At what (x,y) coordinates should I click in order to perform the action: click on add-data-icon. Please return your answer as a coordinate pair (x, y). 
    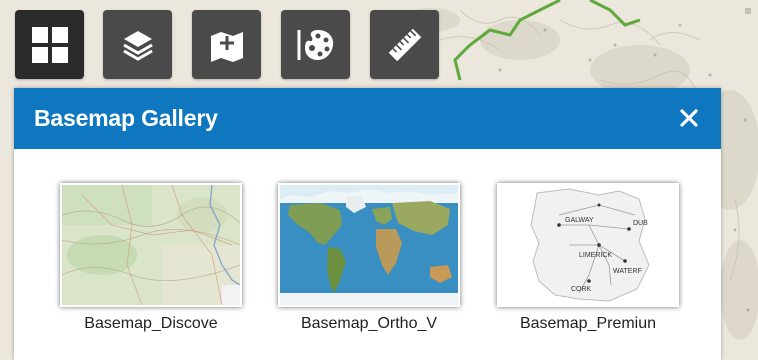
    Looking at the image, I should click on (226, 46).